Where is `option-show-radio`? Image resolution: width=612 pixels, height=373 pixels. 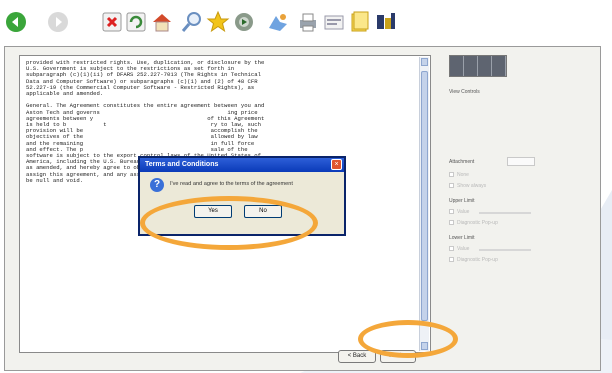 option-show-radio is located at coordinates (451, 185).